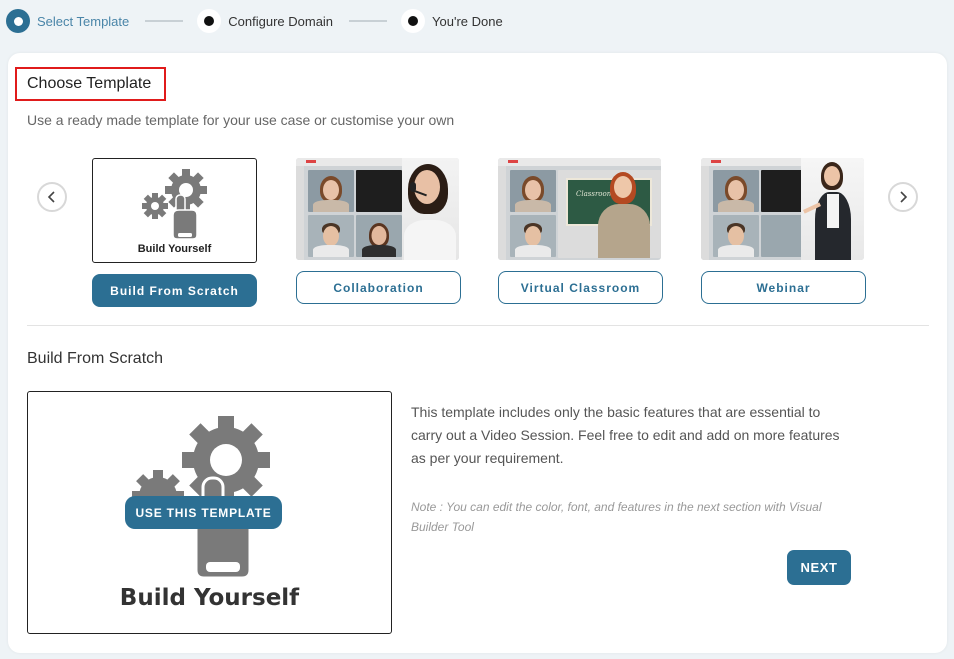 Image resolution: width=954 pixels, height=659 pixels. What do you see at coordinates (90, 84) in the screenshot?
I see `page-title: Choose Template` at bounding box center [90, 84].